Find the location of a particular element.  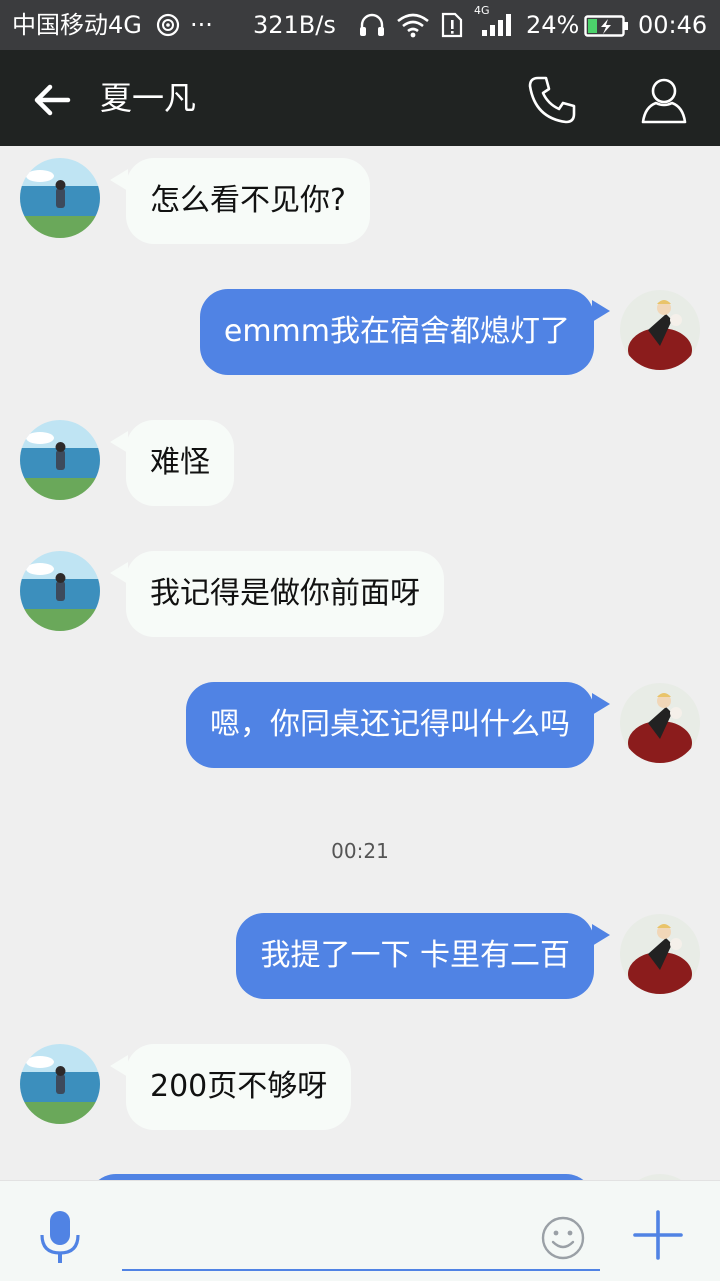

smiley-icon is located at coordinates (563, 1238).